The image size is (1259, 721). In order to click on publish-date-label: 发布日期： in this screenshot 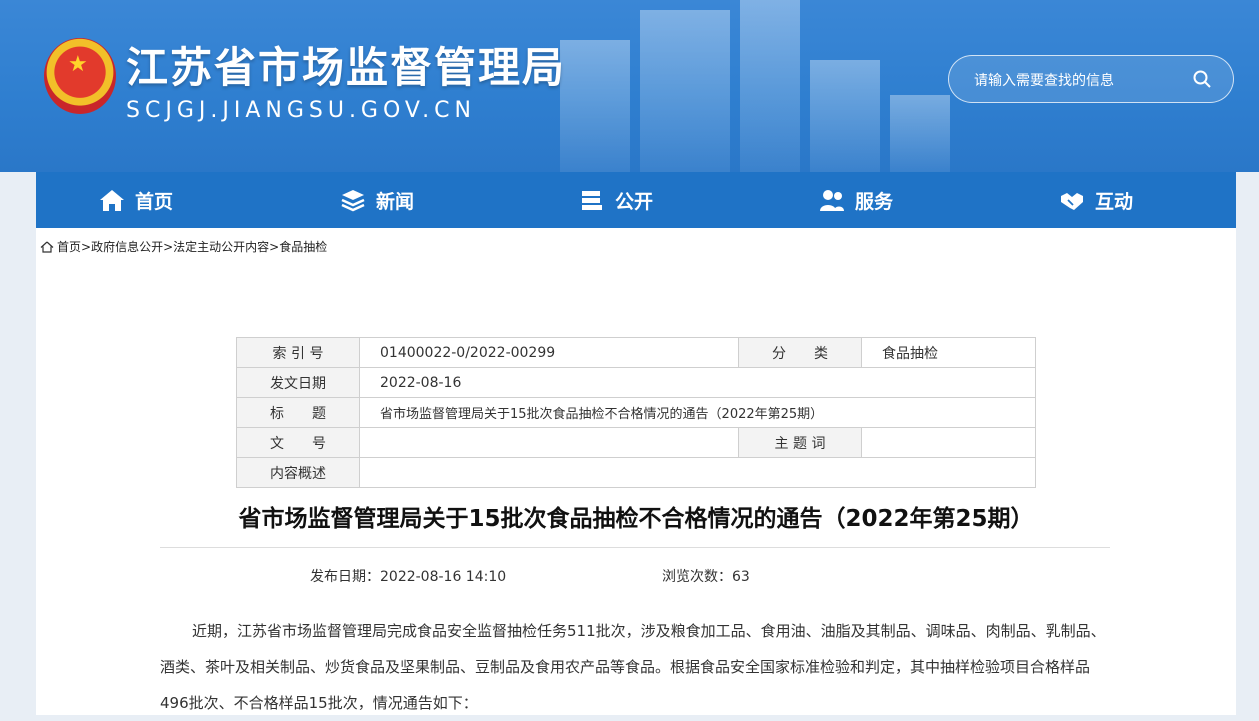, I will do `click(345, 577)`.